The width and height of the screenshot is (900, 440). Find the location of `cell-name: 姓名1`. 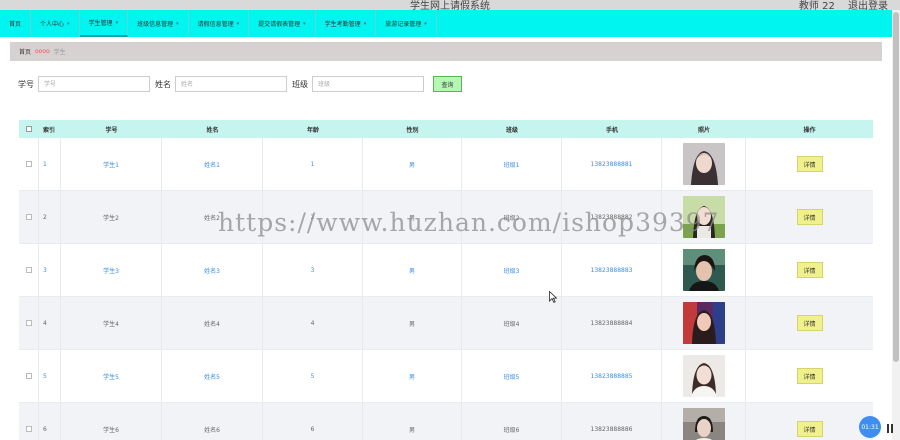

cell-name: 姓名1 is located at coordinates (212, 164).